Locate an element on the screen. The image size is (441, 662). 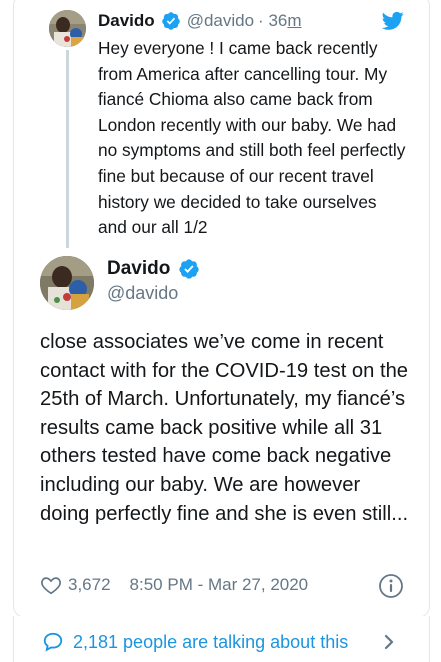
heart-icon is located at coordinates (51, 585).